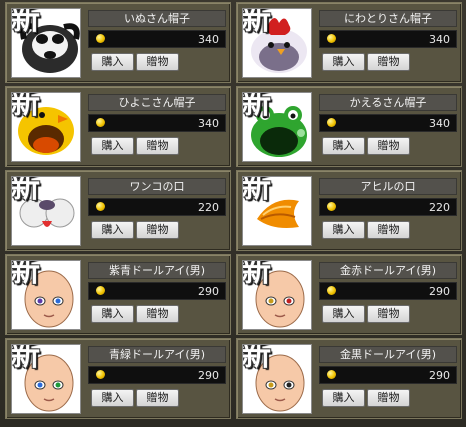 This screenshot has width=466, height=427. I want to click on item-card: 新 かえるさん帽子 340 購入 贈物, so click(349, 126).